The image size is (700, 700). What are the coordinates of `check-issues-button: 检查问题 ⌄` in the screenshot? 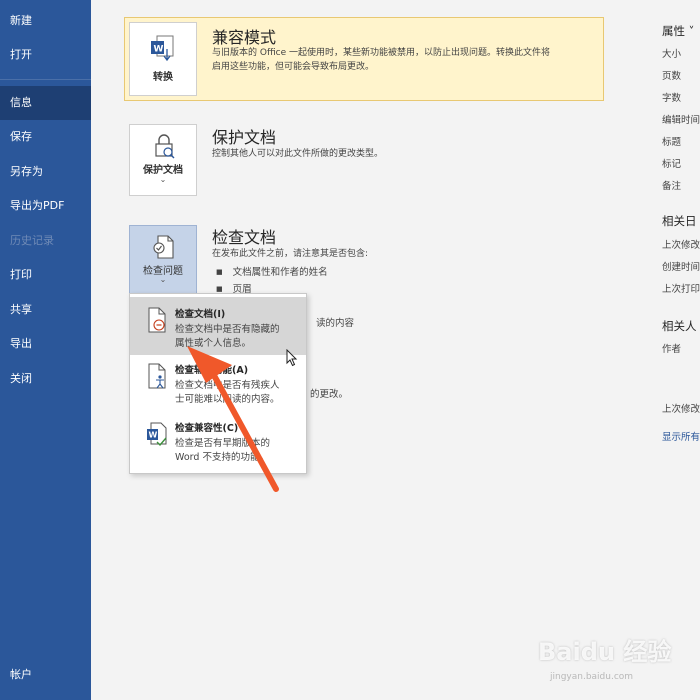 It's located at (163, 260).